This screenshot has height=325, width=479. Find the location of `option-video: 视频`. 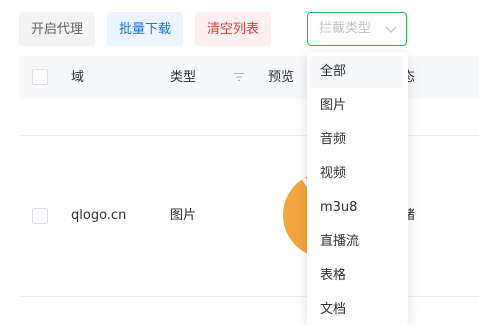

option-video: 视频 is located at coordinates (357, 174).